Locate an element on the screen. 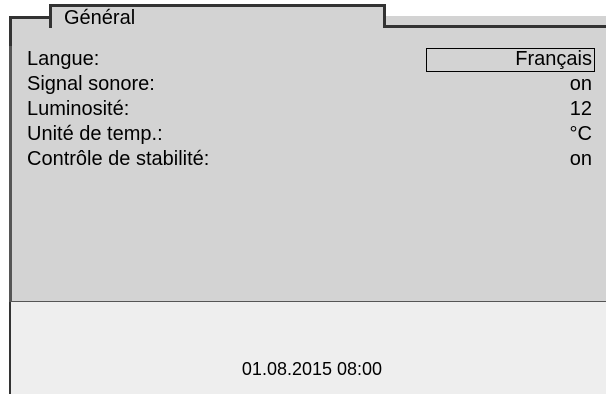  tab-border-right is located at coordinates (496, 26).